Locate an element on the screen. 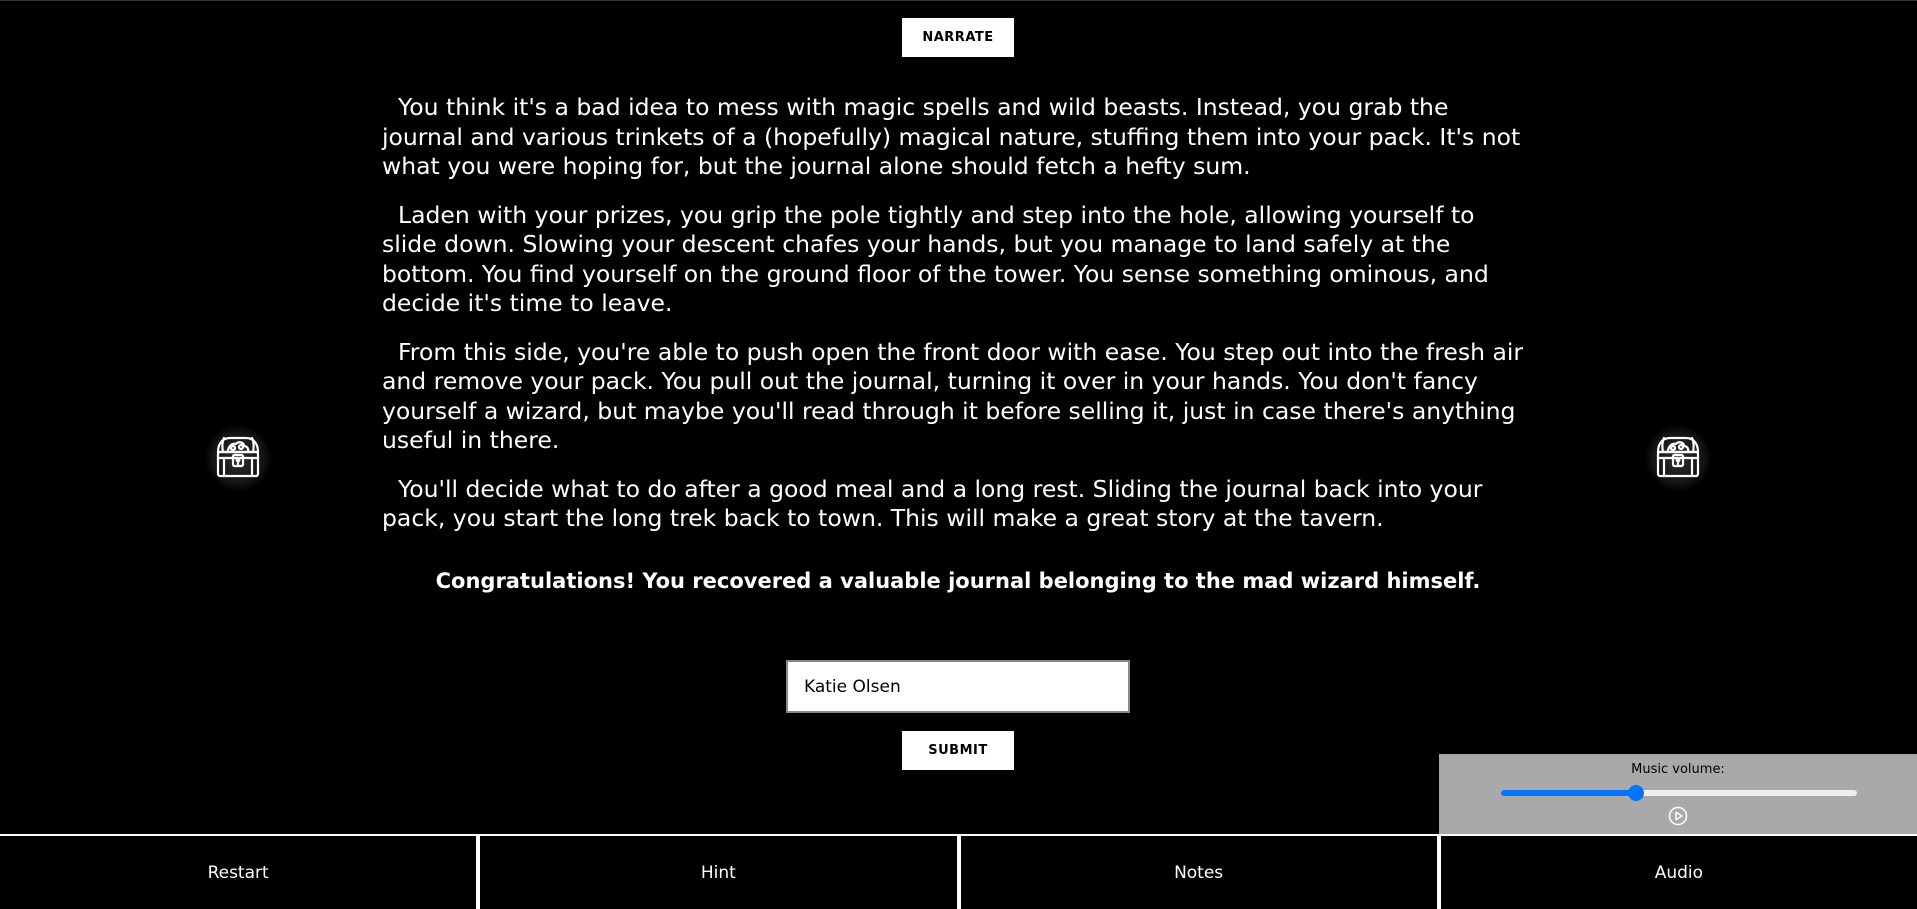  tab-restart: Restart is located at coordinates (238, 872).